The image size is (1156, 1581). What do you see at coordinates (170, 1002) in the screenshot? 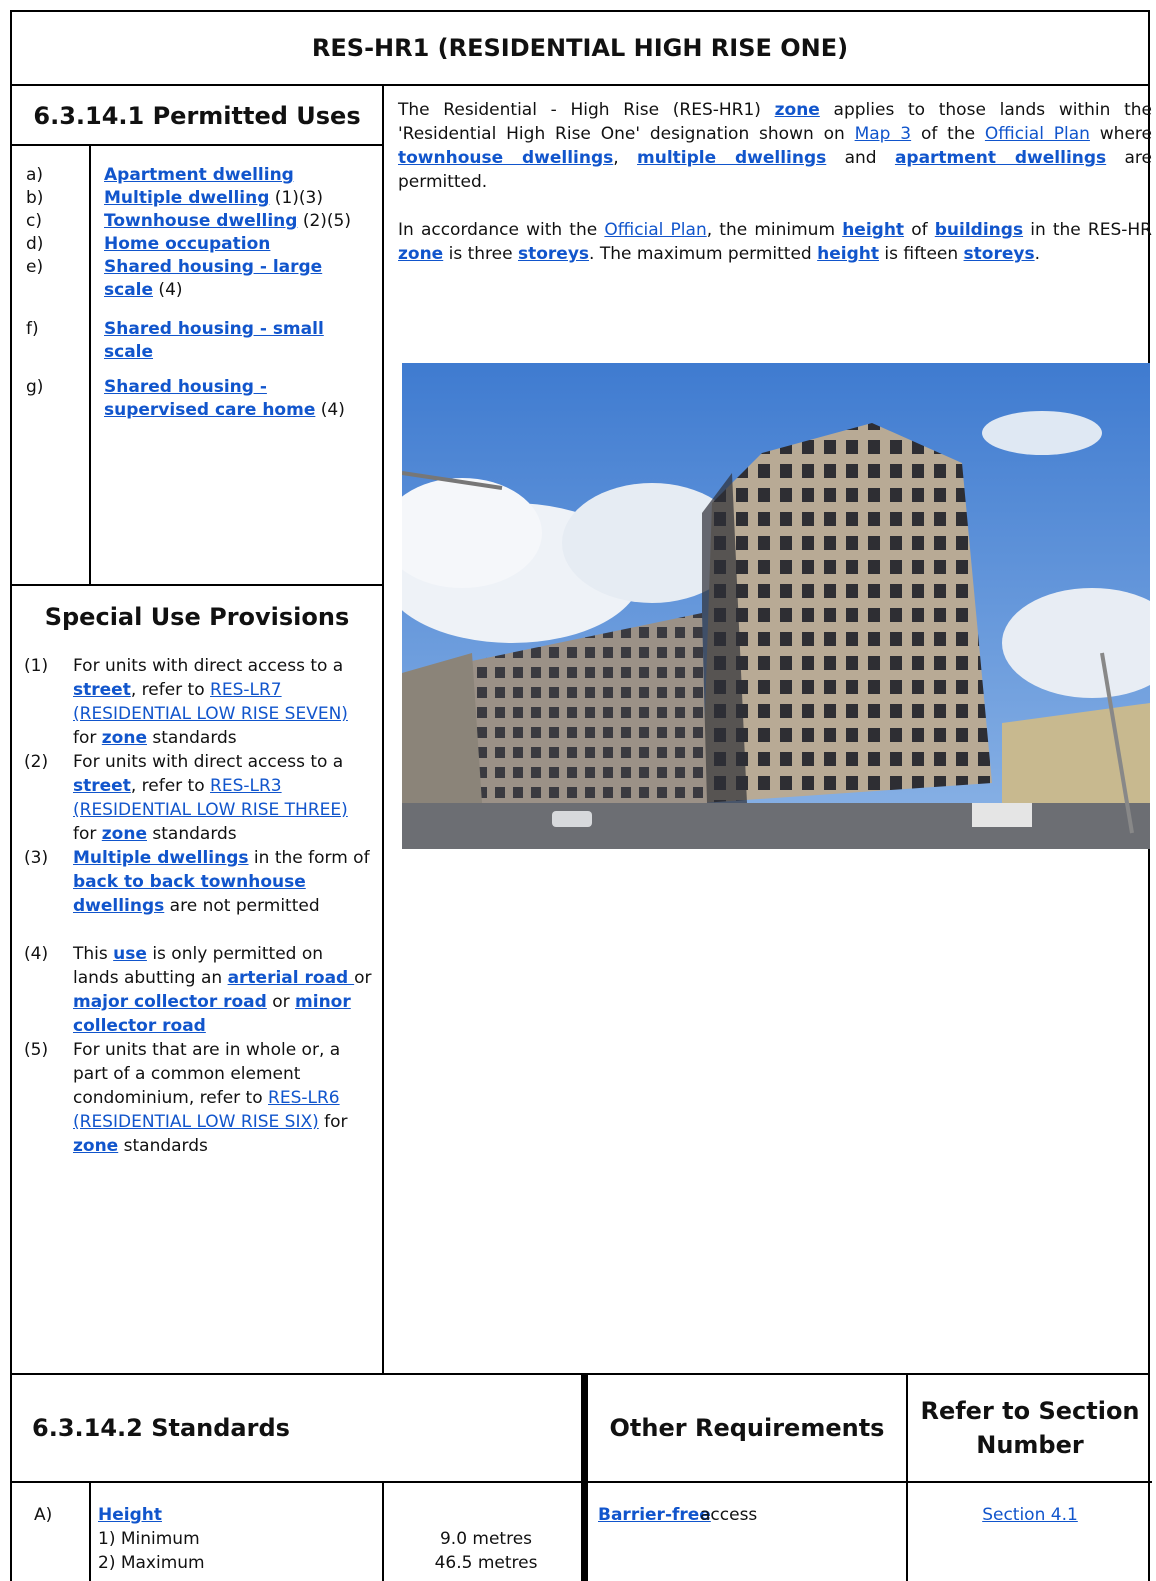
I see `major-collector-road-link: major collector road` at bounding box center [170, 1002].